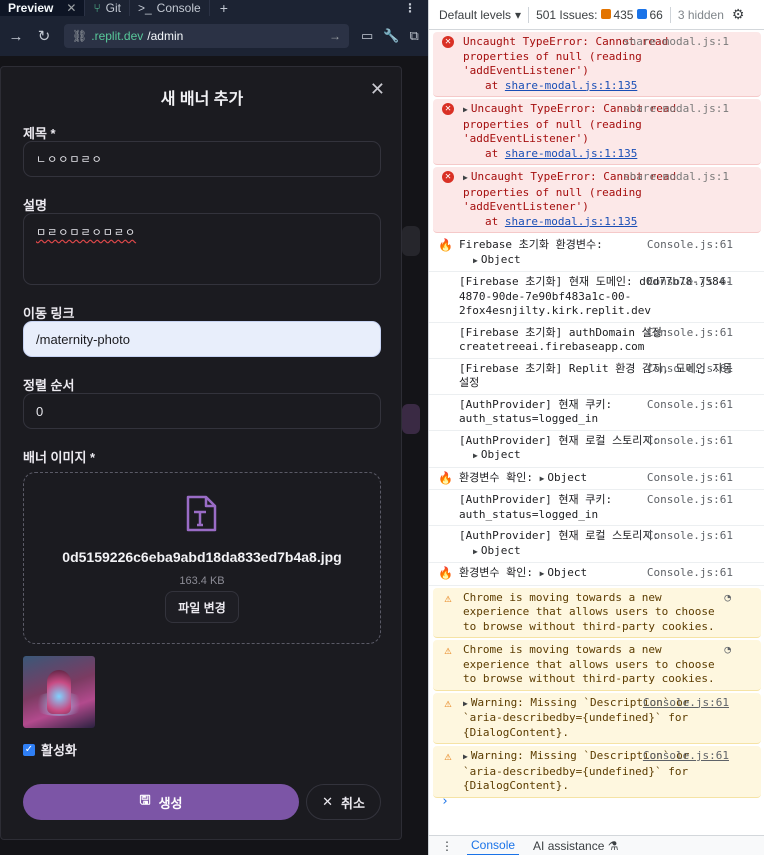  I want to click on tab-ai-assistance: AI assistance ⚗, so click(575, 846).